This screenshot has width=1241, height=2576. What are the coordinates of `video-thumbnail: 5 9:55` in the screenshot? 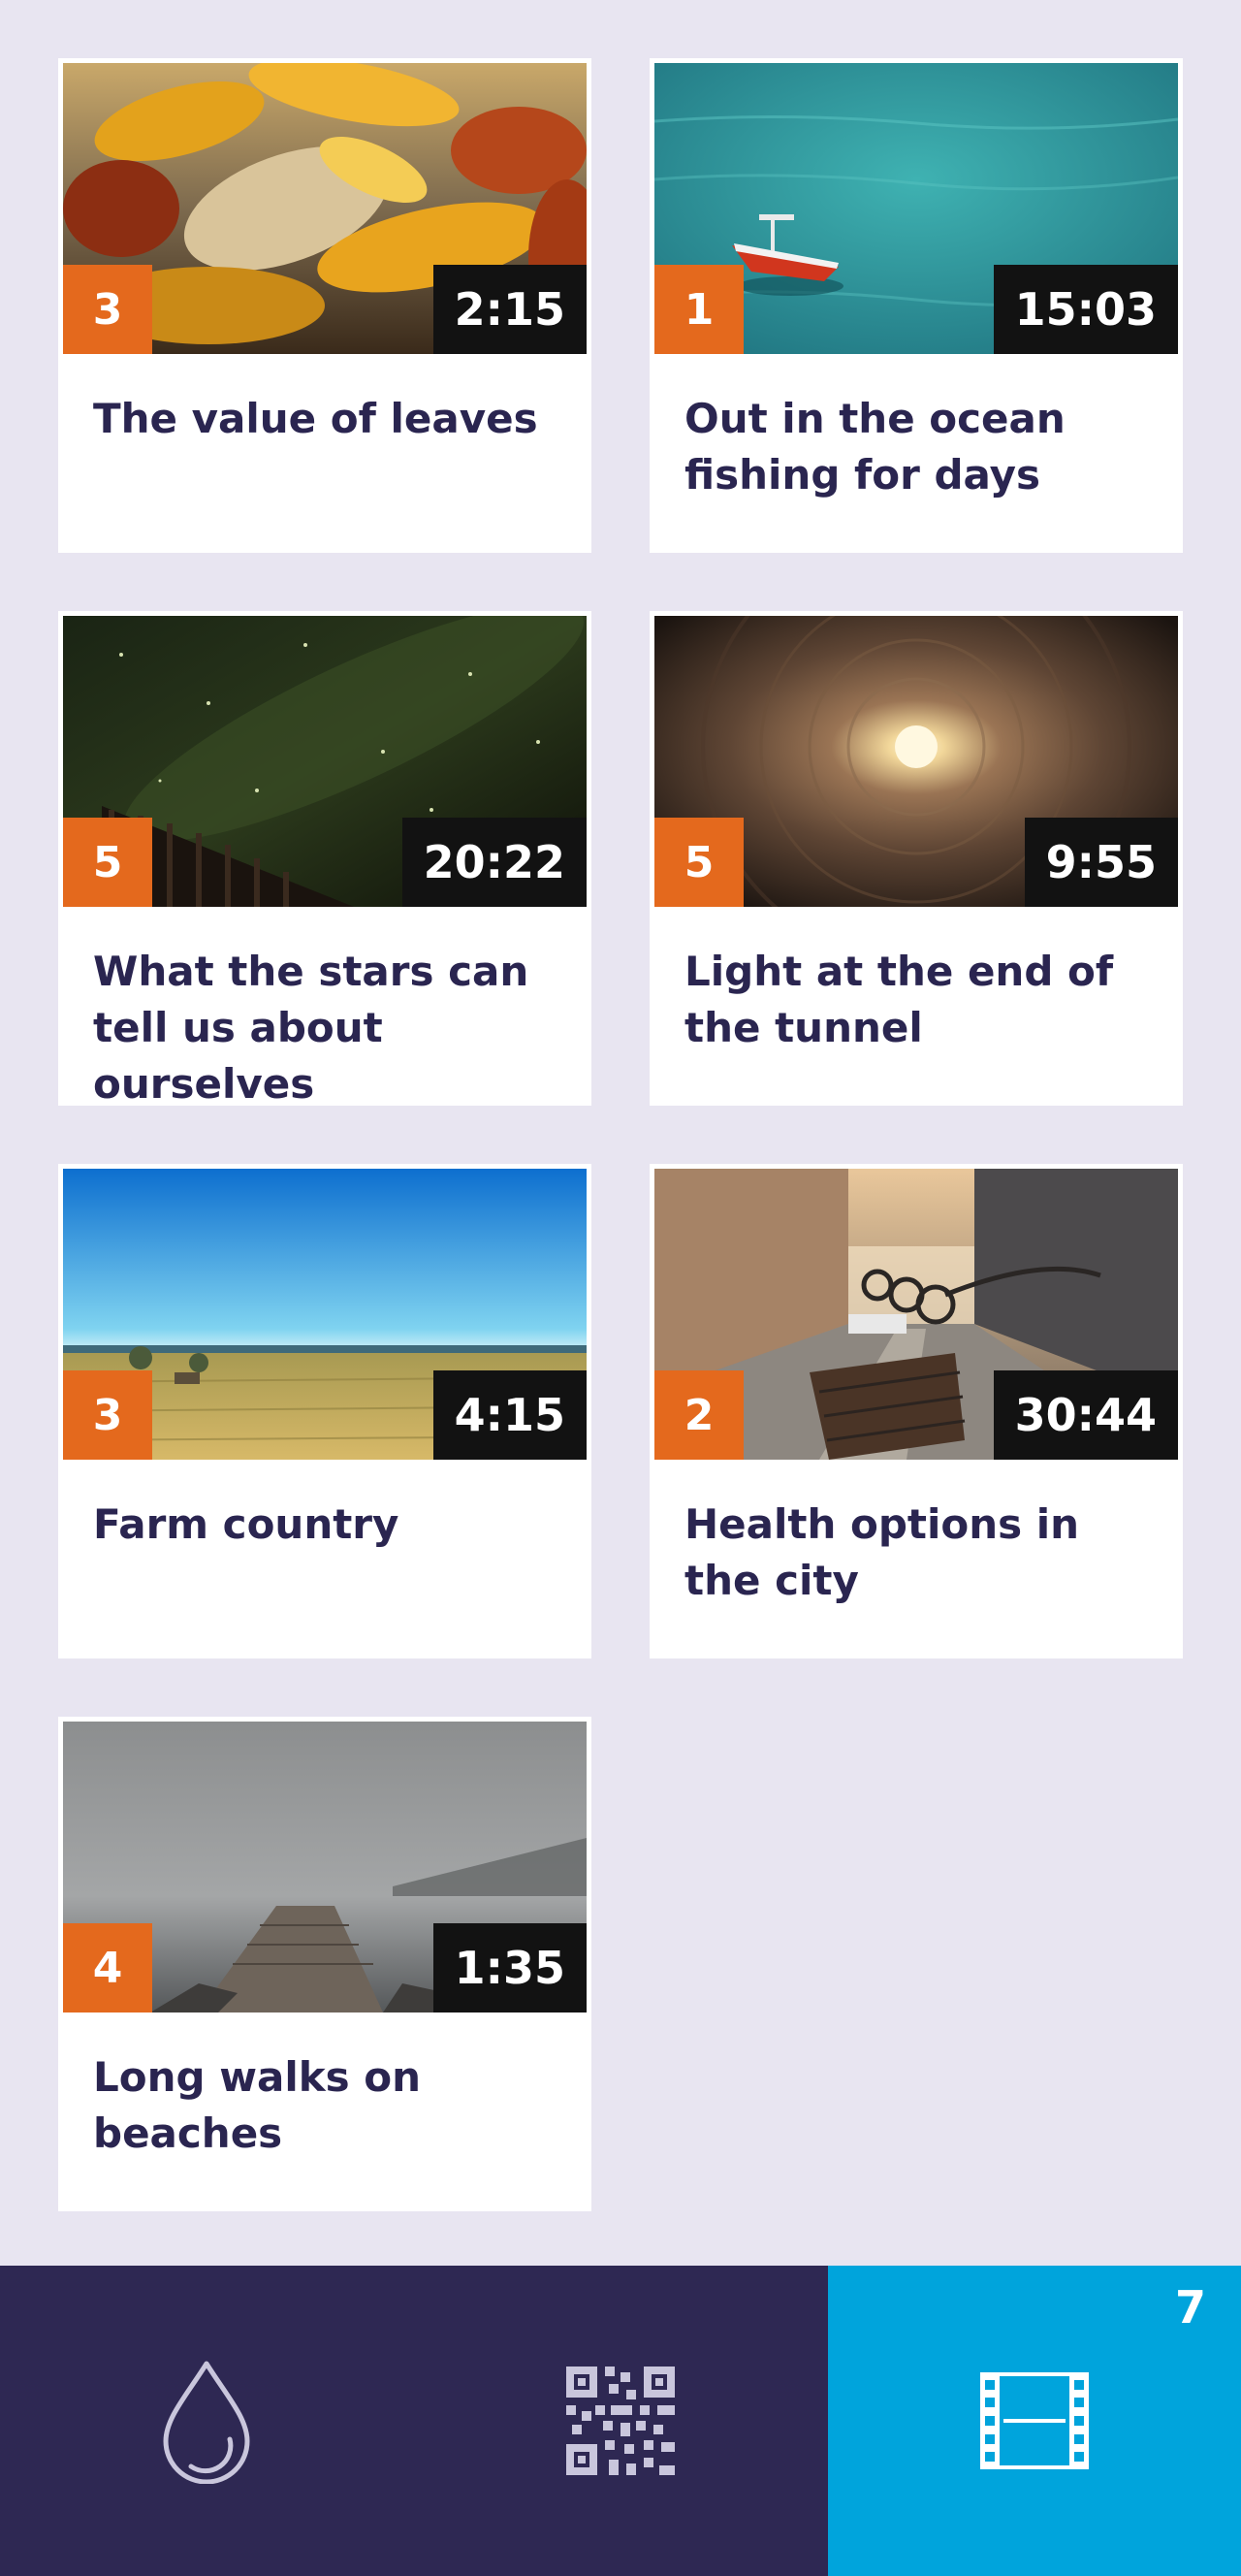 It's located at (916, 761).